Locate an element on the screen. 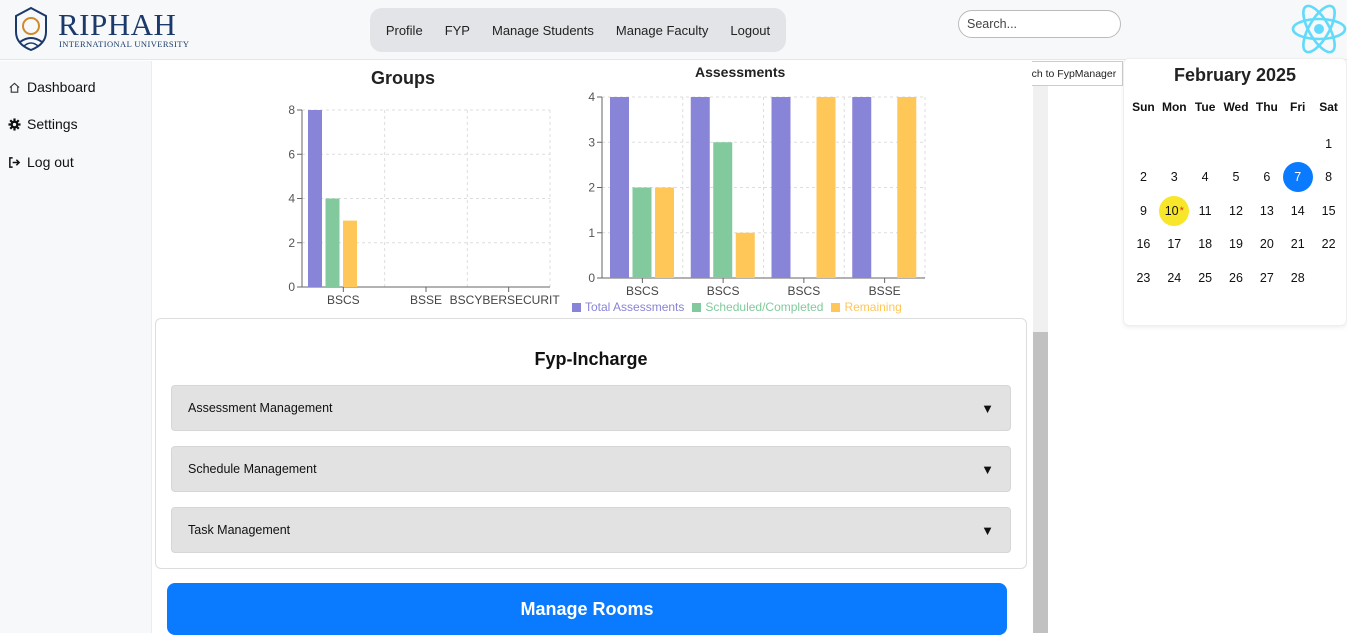  calendar-day: 22 is located at coordinates (1329, 244).